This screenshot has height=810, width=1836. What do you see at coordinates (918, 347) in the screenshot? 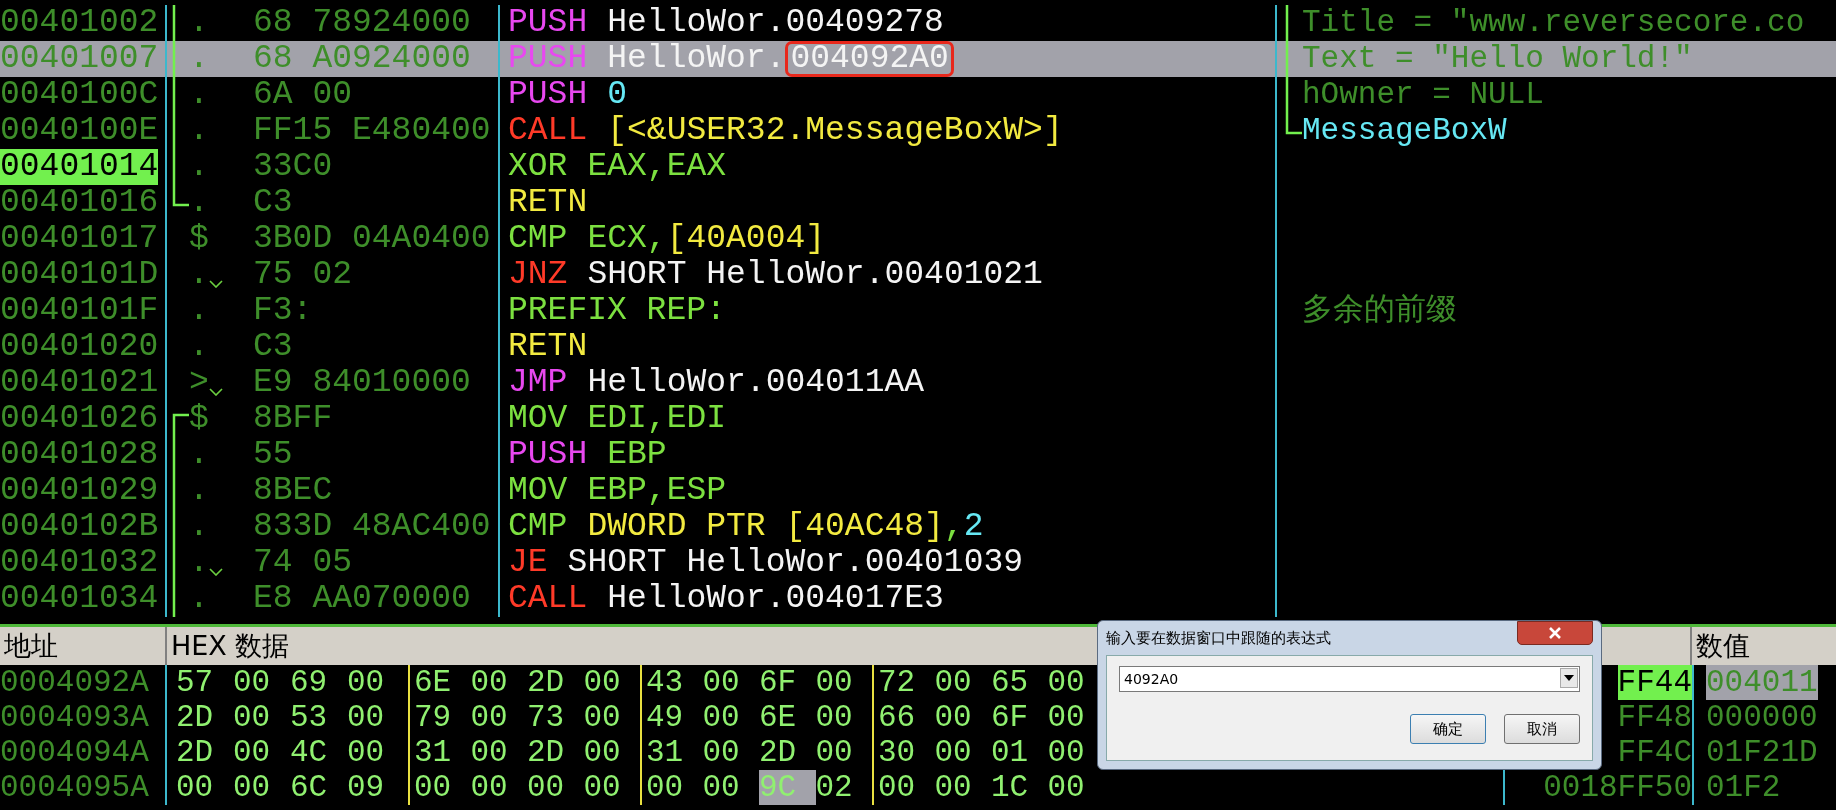
I see `code-row: 00401020 . C3 RETN` at bounding box center [918, 347].